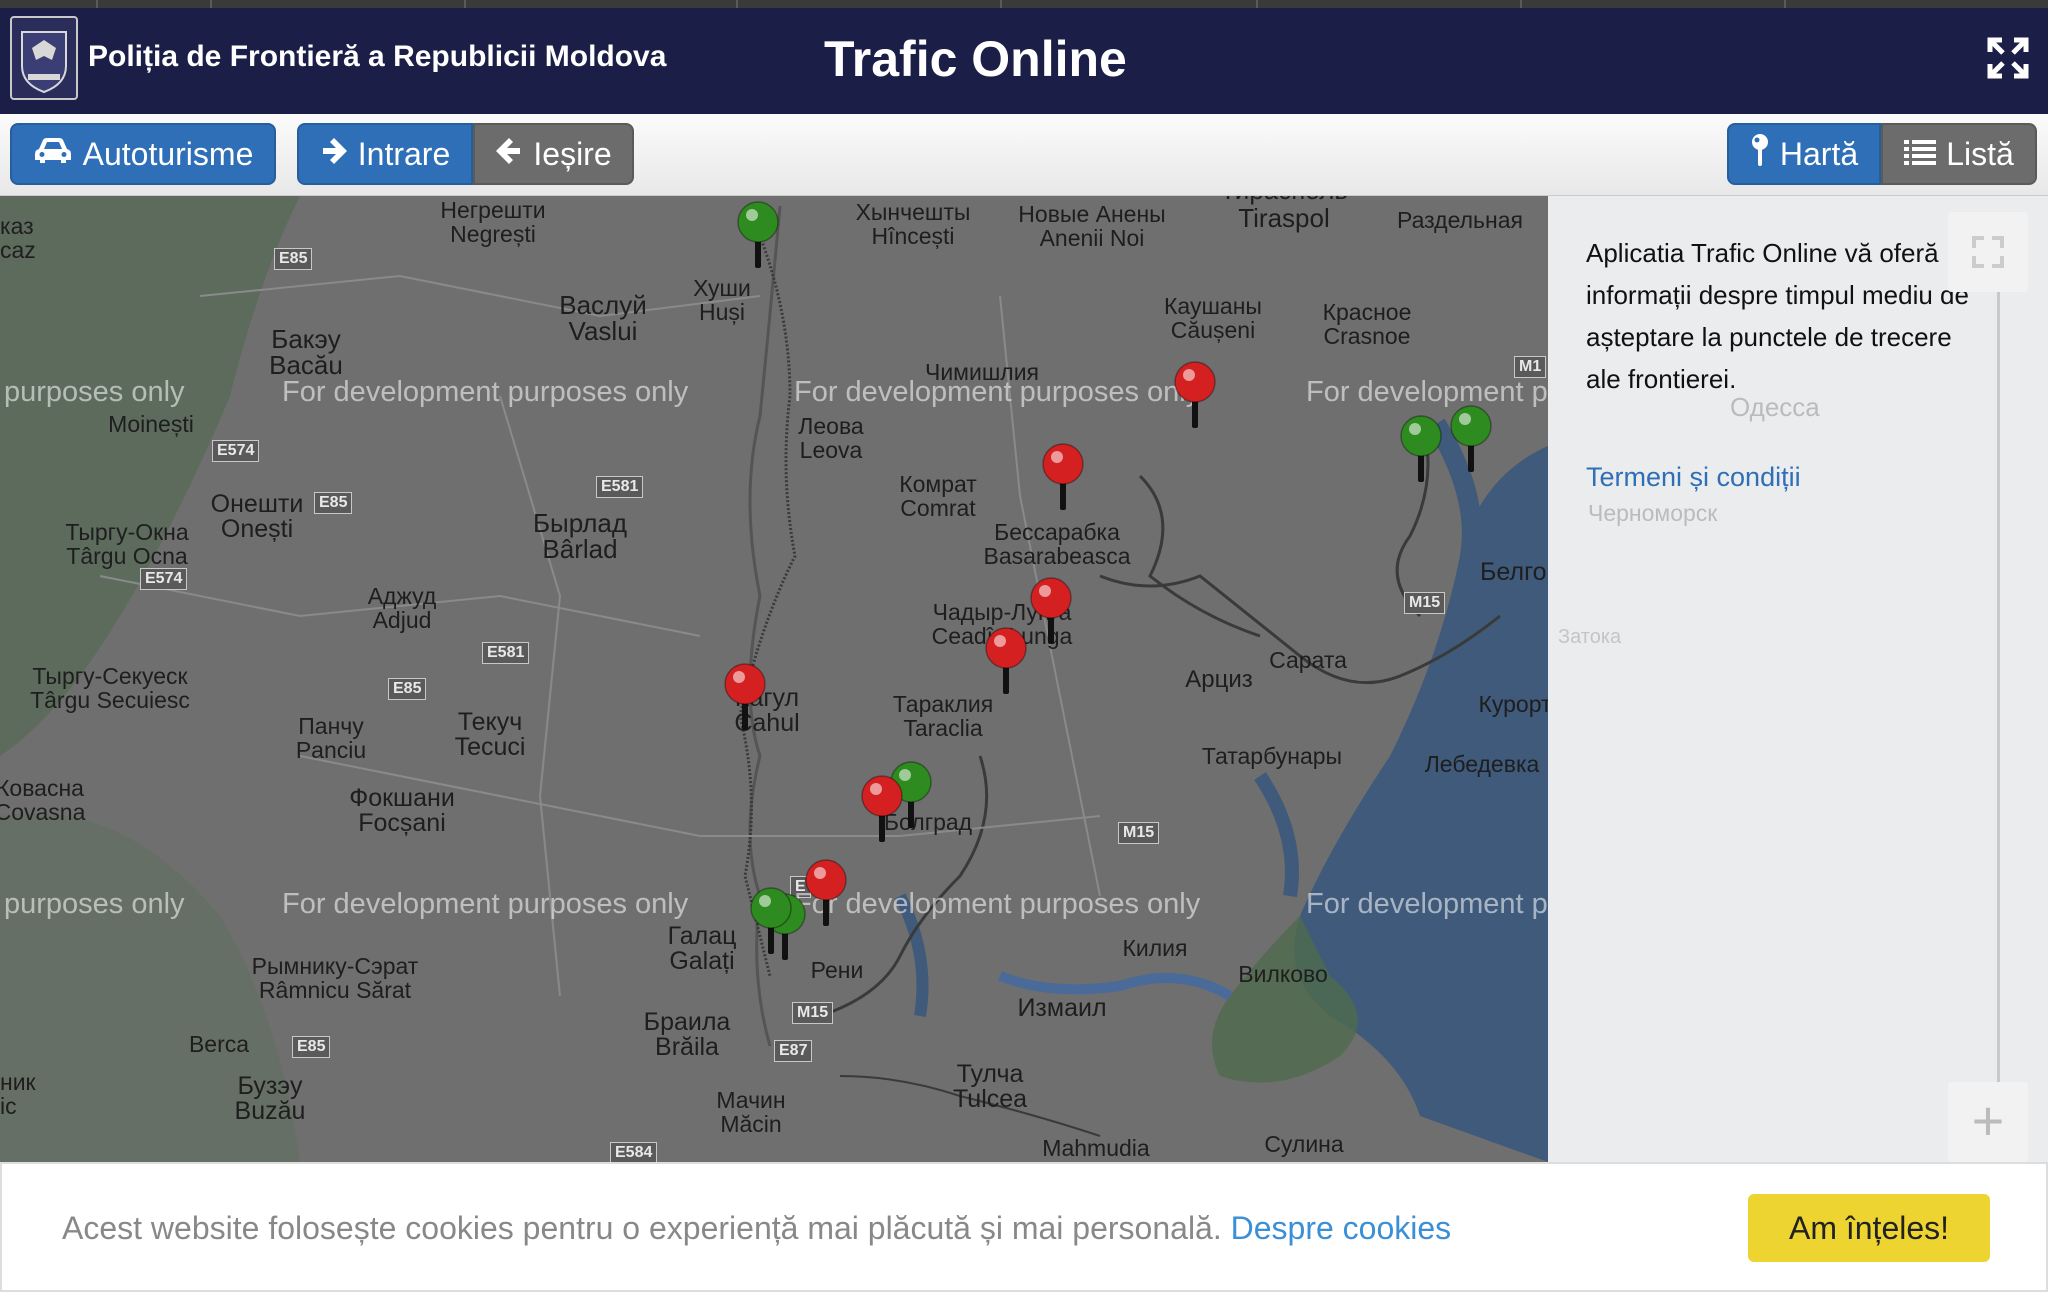  I want to click on app-title: Trafic Online, so click(975, 59).